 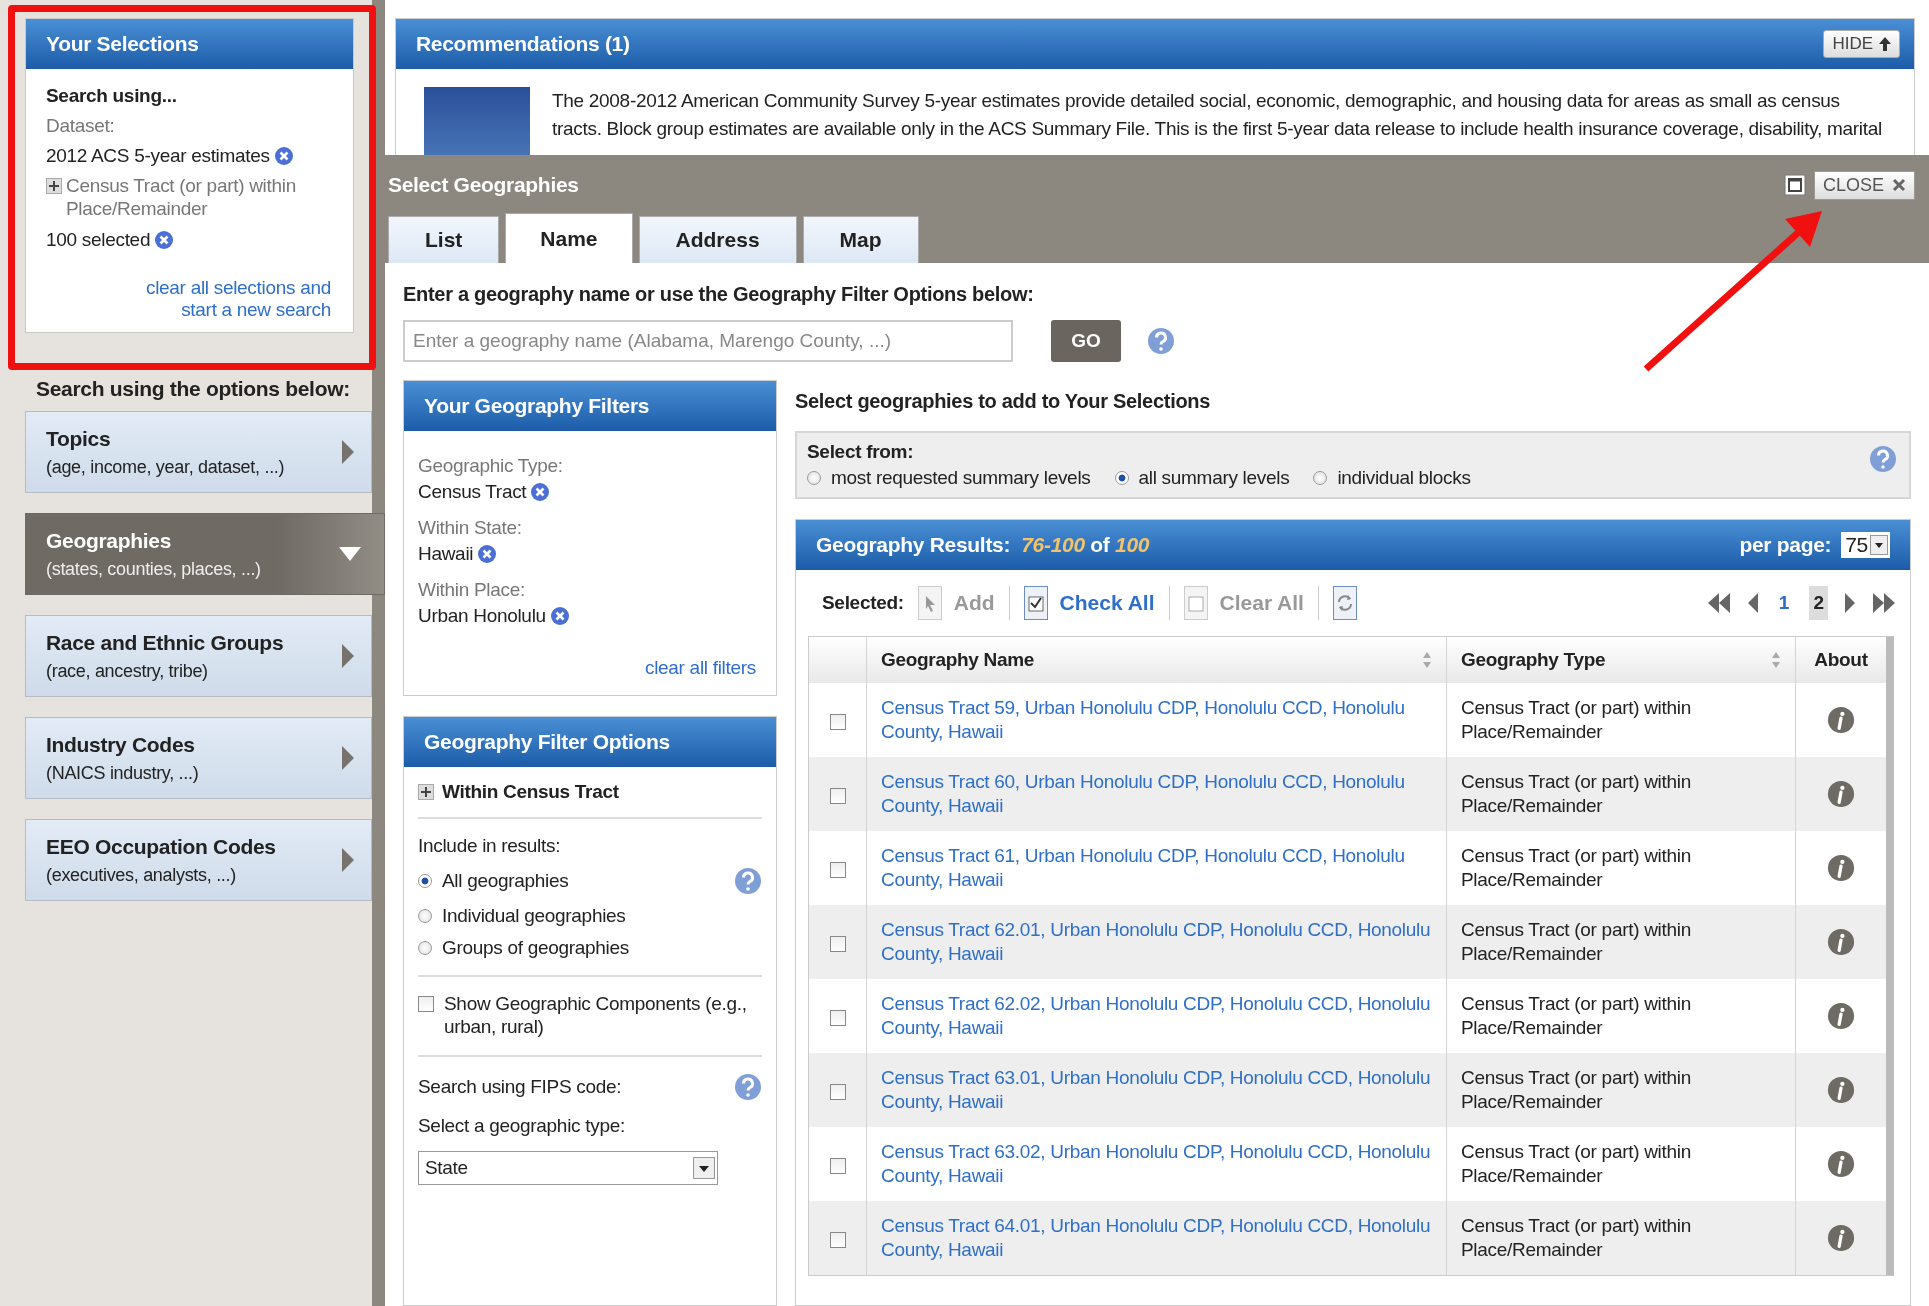 What do you see at coordinates (1864, 185) in the screenshot?
I see `close-button: CLOSE` at bounding box center [1864, 185].